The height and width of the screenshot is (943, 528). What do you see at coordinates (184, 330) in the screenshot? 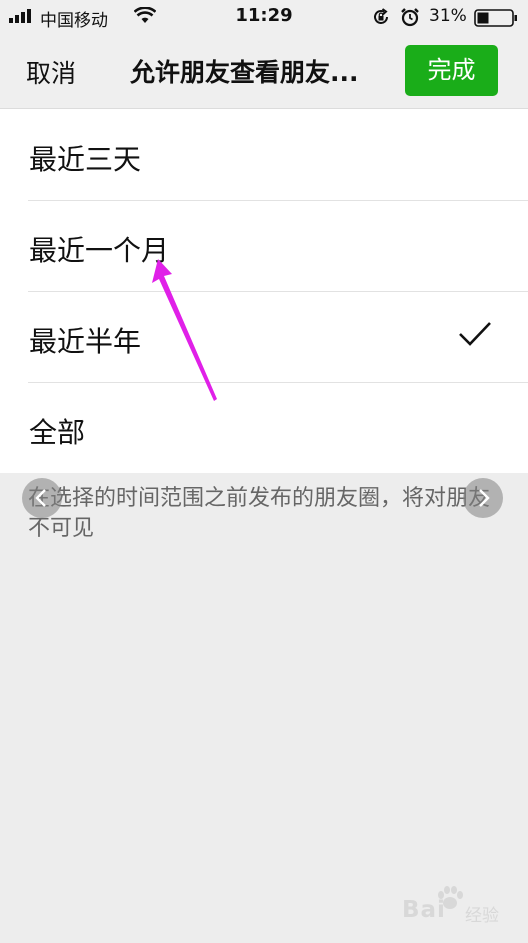
I see `annotation-arrow` at bounding box center [184, 330].